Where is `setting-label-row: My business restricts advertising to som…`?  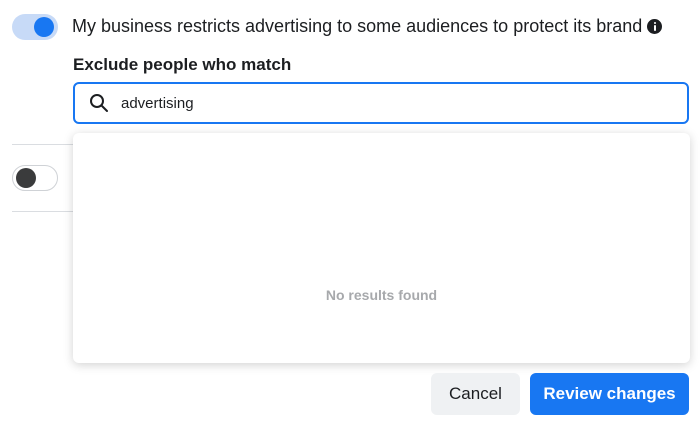 setting-label-row: My business restricts advertising to som… is located at coordinates (367, 26).